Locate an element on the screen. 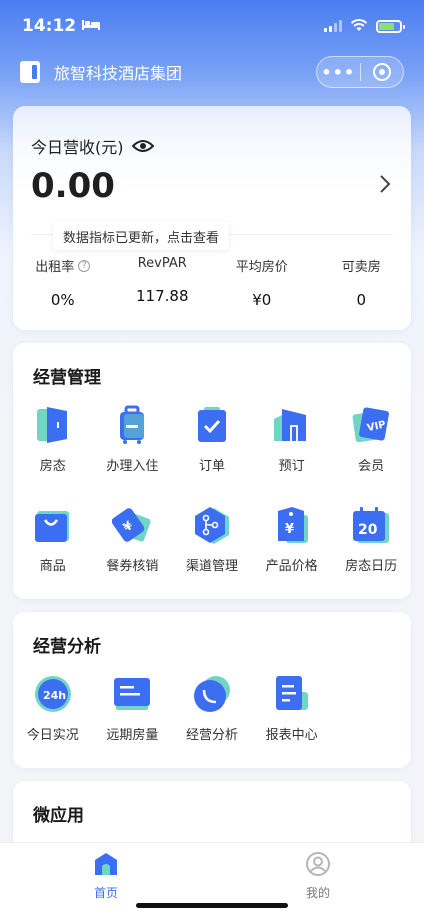 The height and width of the screenshot is (916, 424). revenue-label: 今日营收(元) is located at coordinates (77, 147).